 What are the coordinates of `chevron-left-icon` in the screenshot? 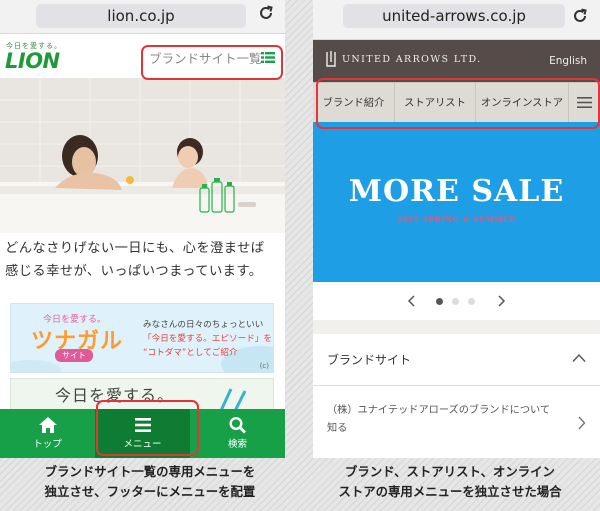 It's located at (412, 301).